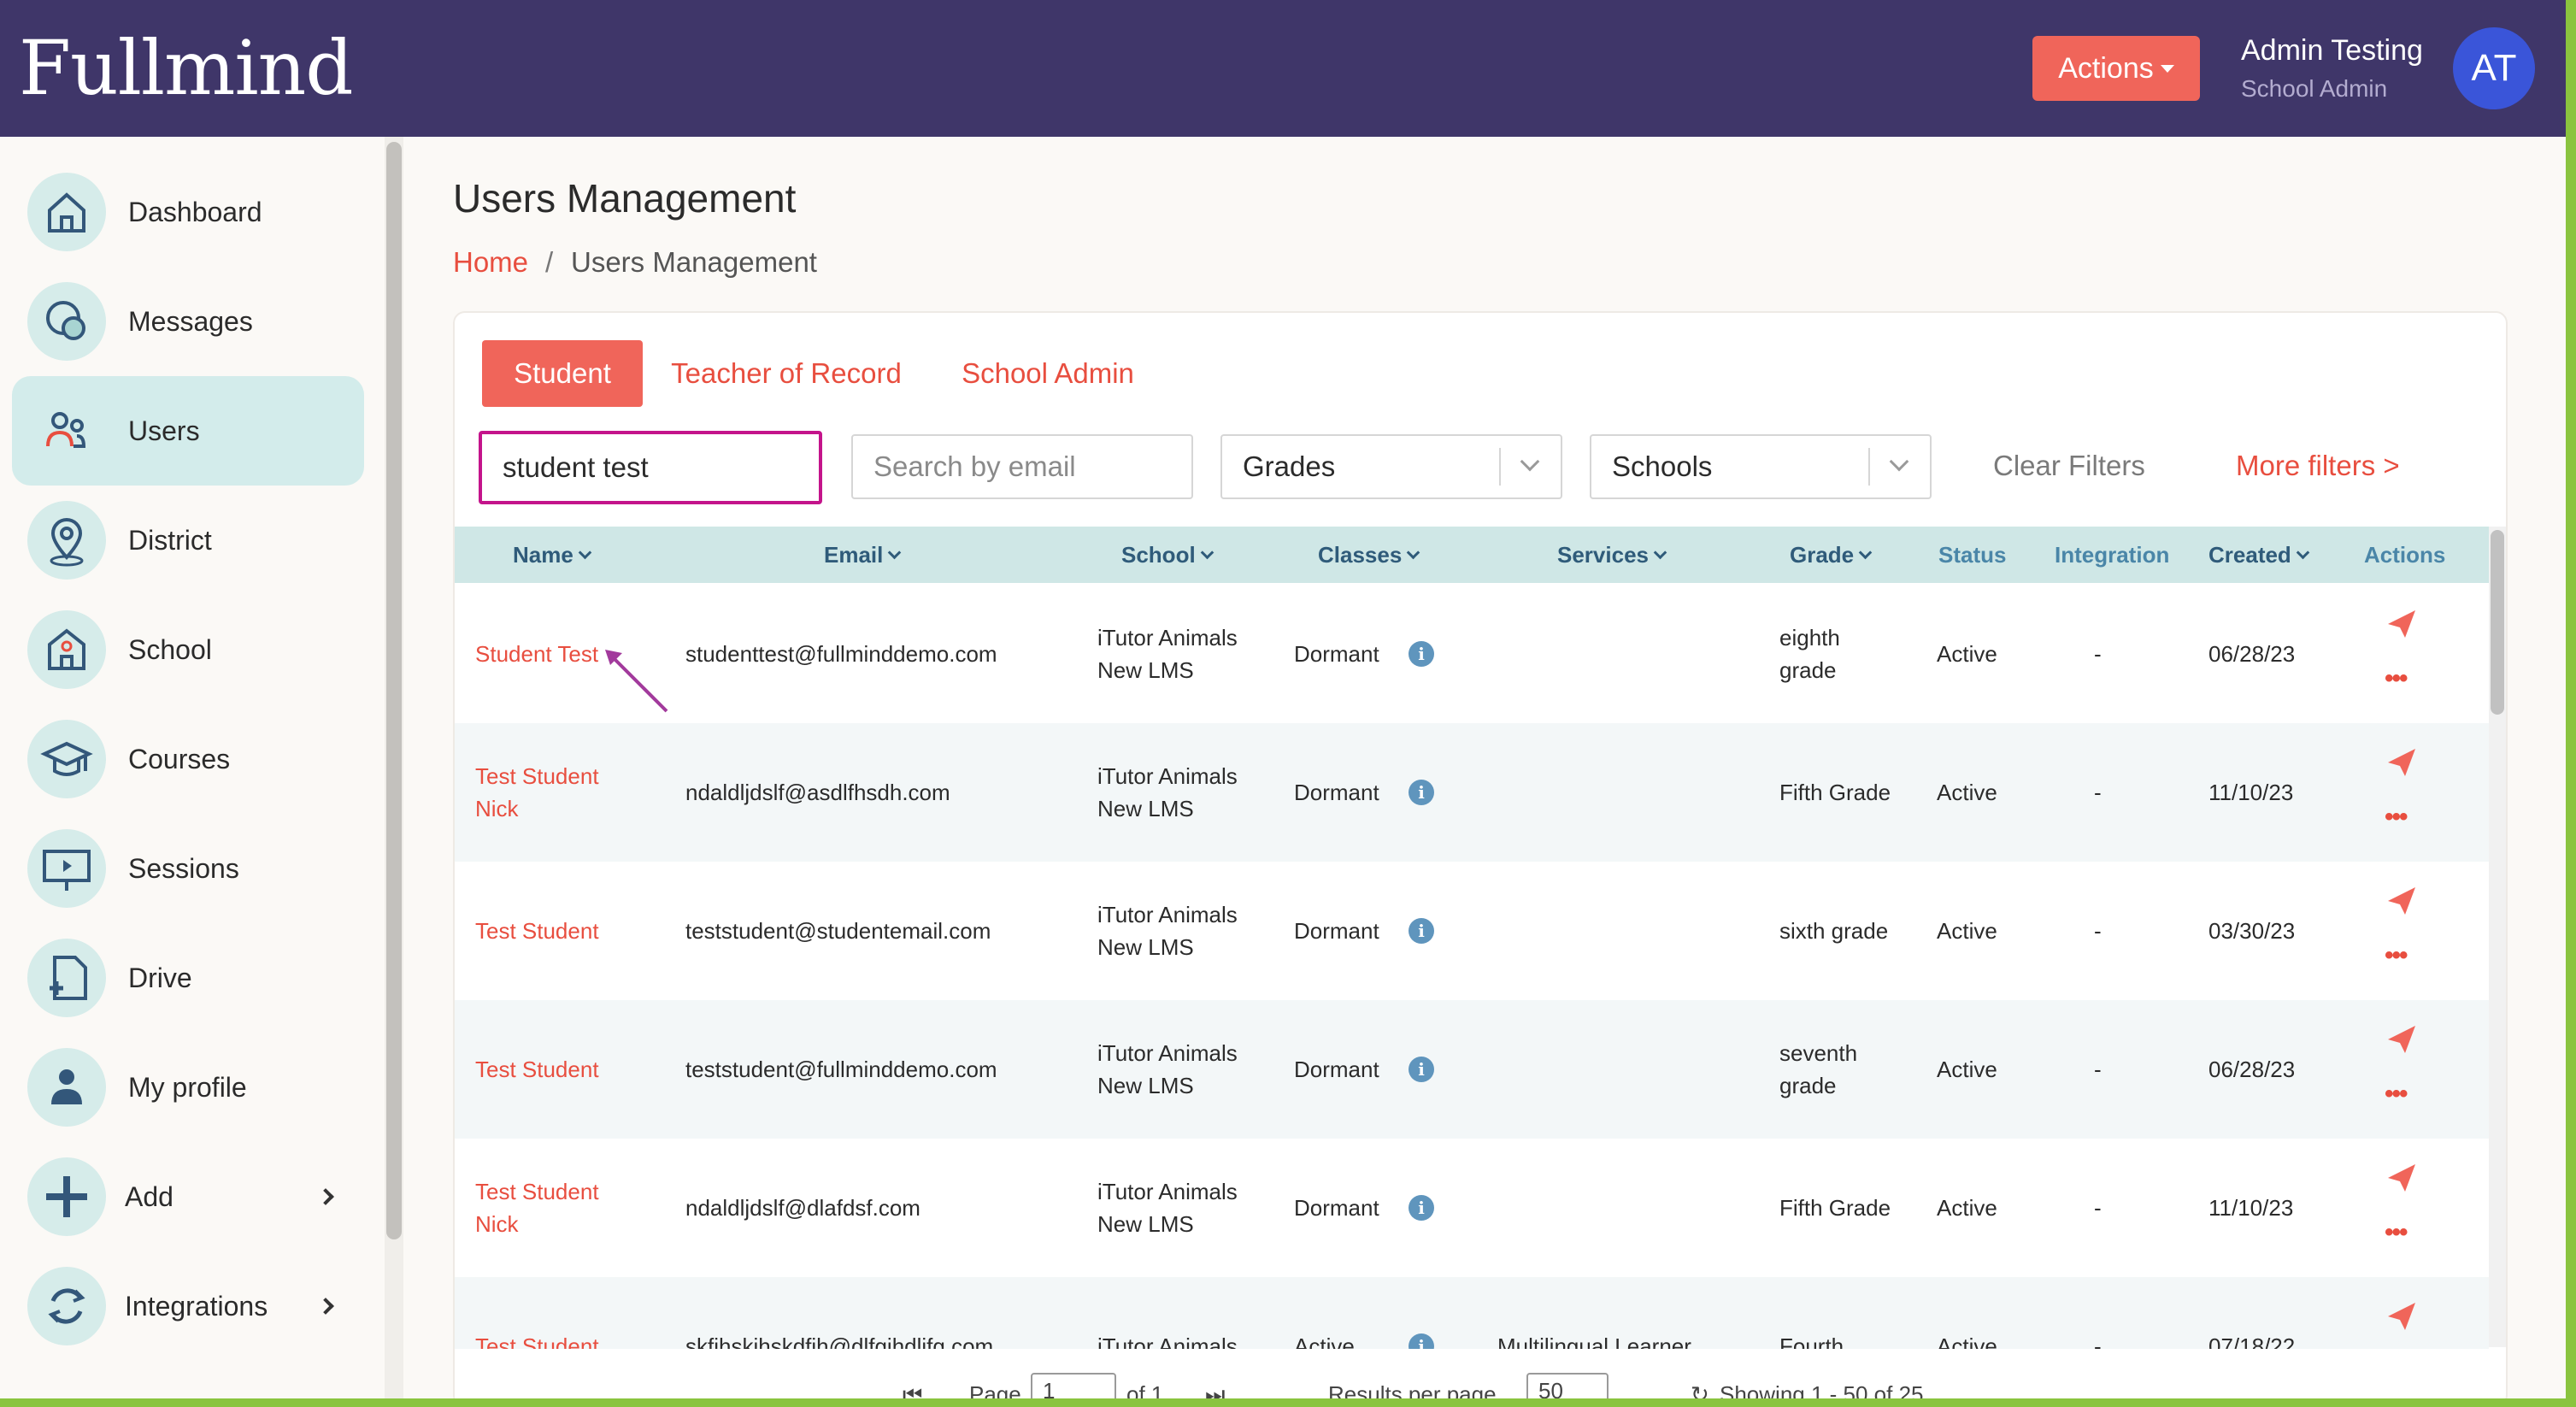 The image size is (2576, 1407). I want to click on sidebar-item-my-profile: My profile, so click(188, 1087).